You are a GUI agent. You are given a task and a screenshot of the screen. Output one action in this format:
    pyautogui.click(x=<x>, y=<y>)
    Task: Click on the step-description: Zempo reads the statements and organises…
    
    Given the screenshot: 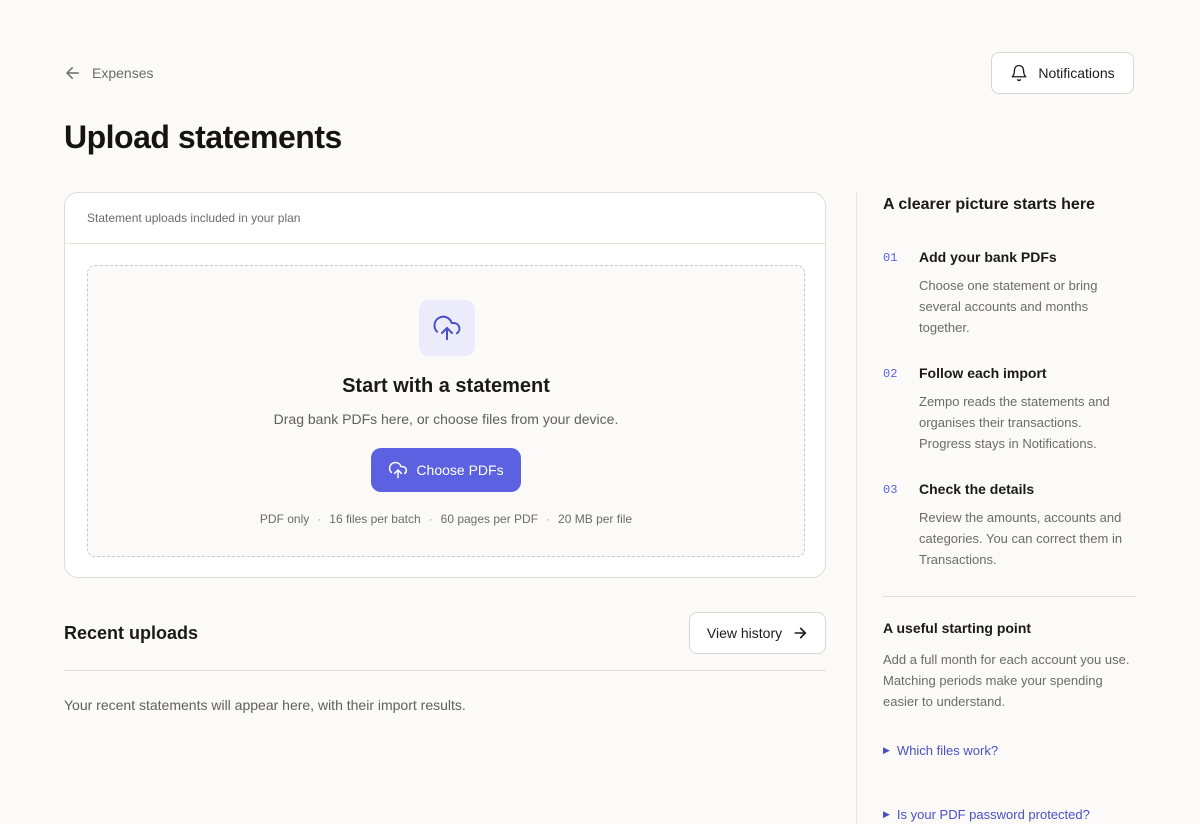 What is the action you would take?
    pyautogui.click(x=1014, y=422)
    